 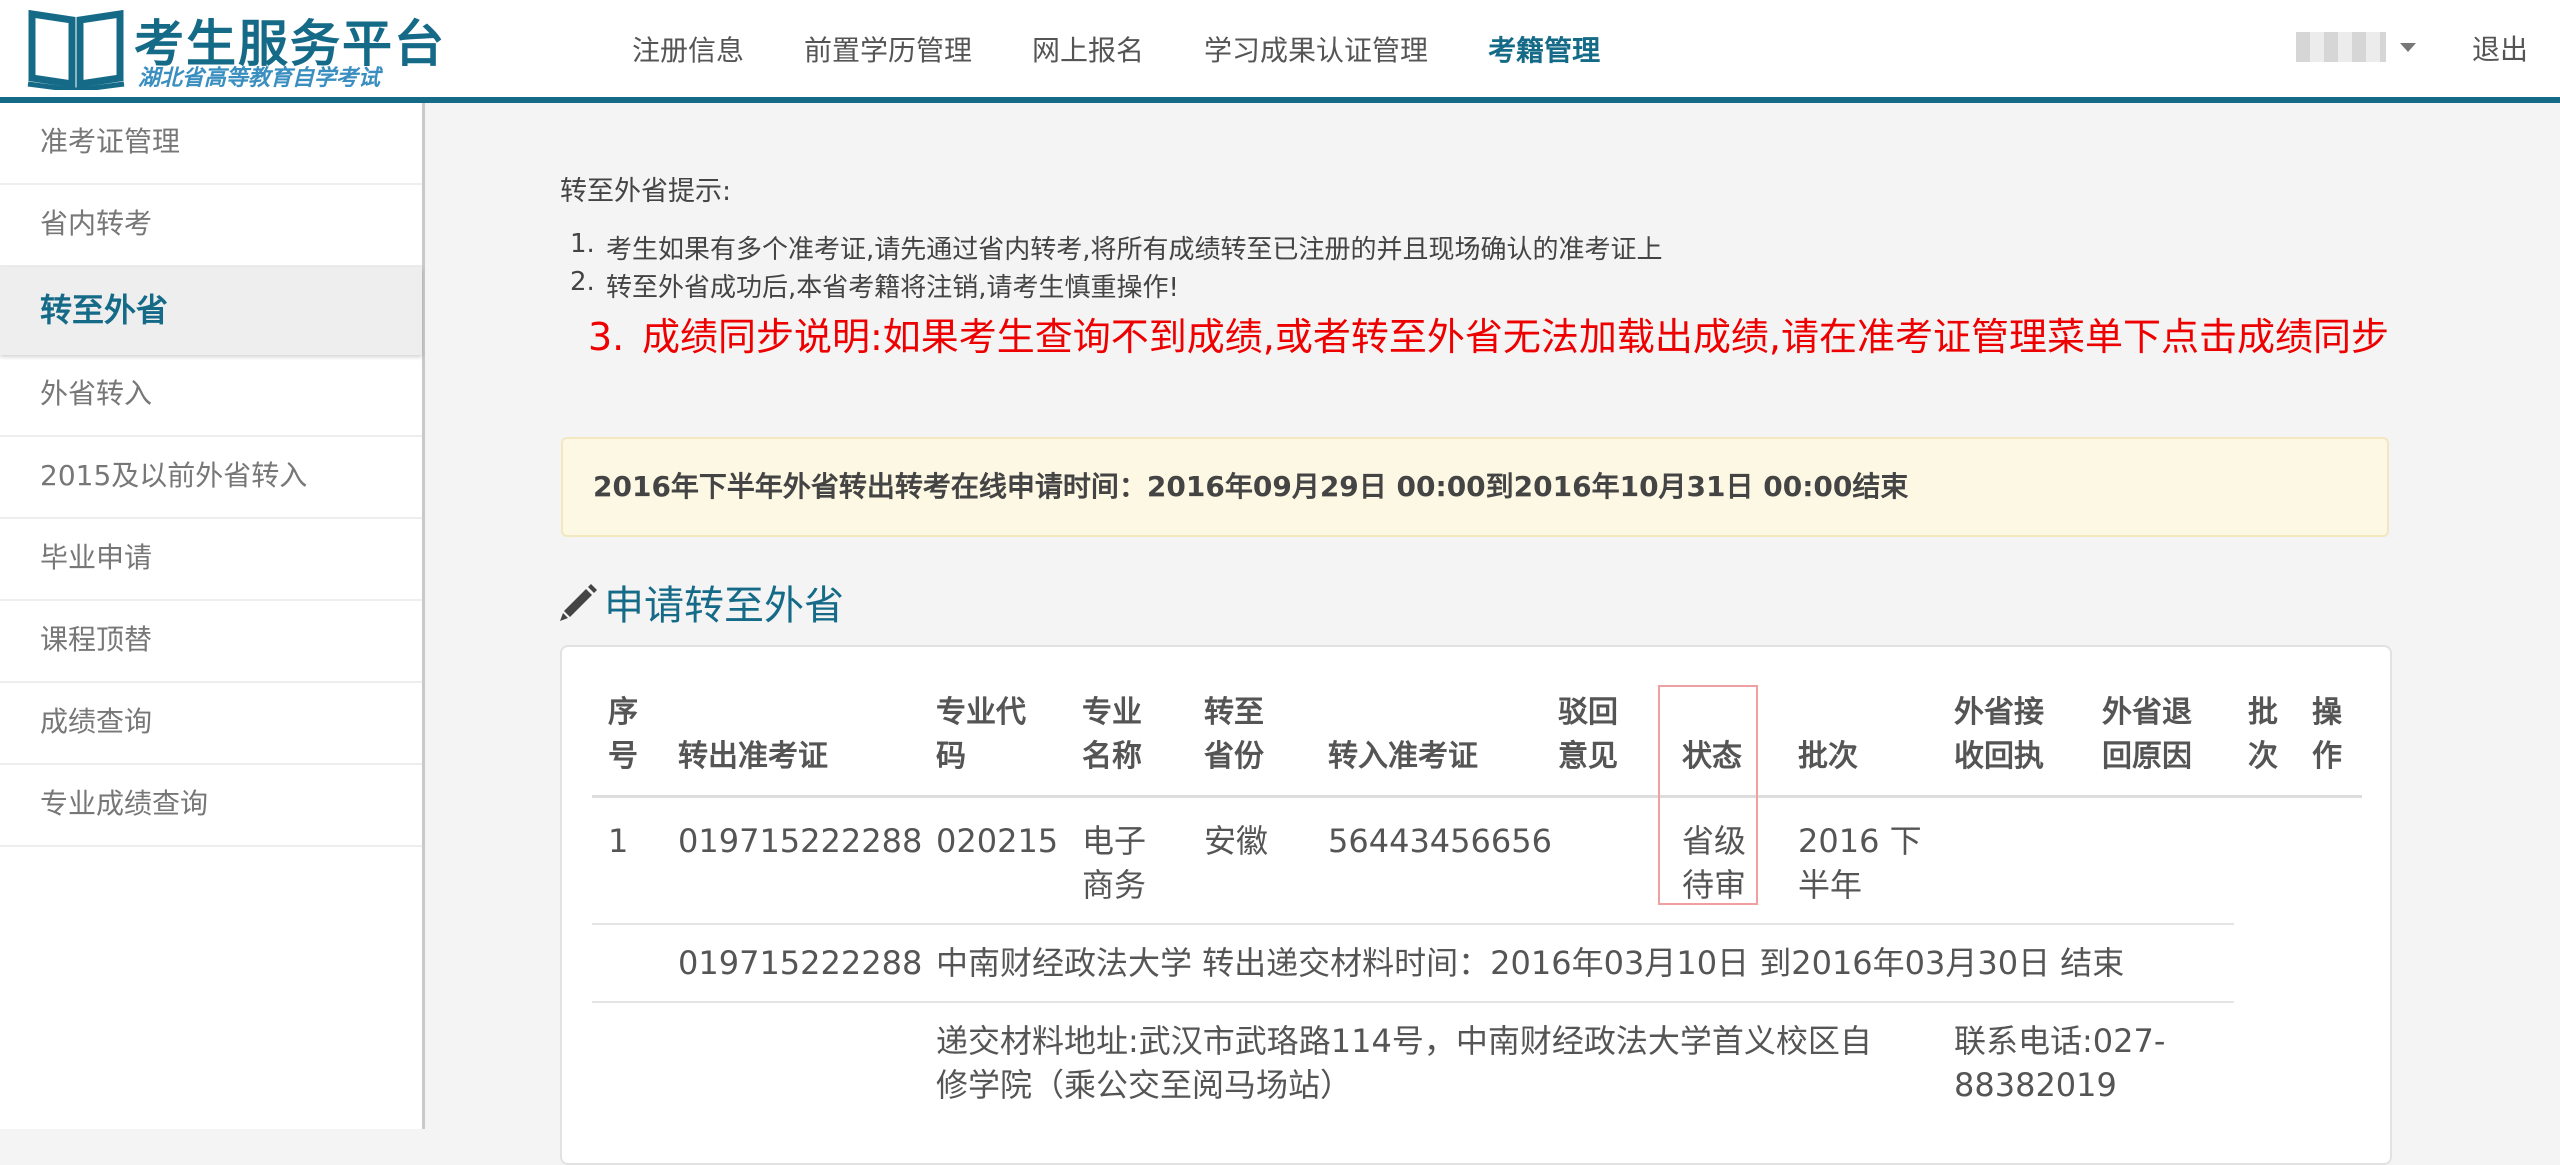 I want to click on col-header-receipt: 外省接收回执, so click(x=1999, y=734).